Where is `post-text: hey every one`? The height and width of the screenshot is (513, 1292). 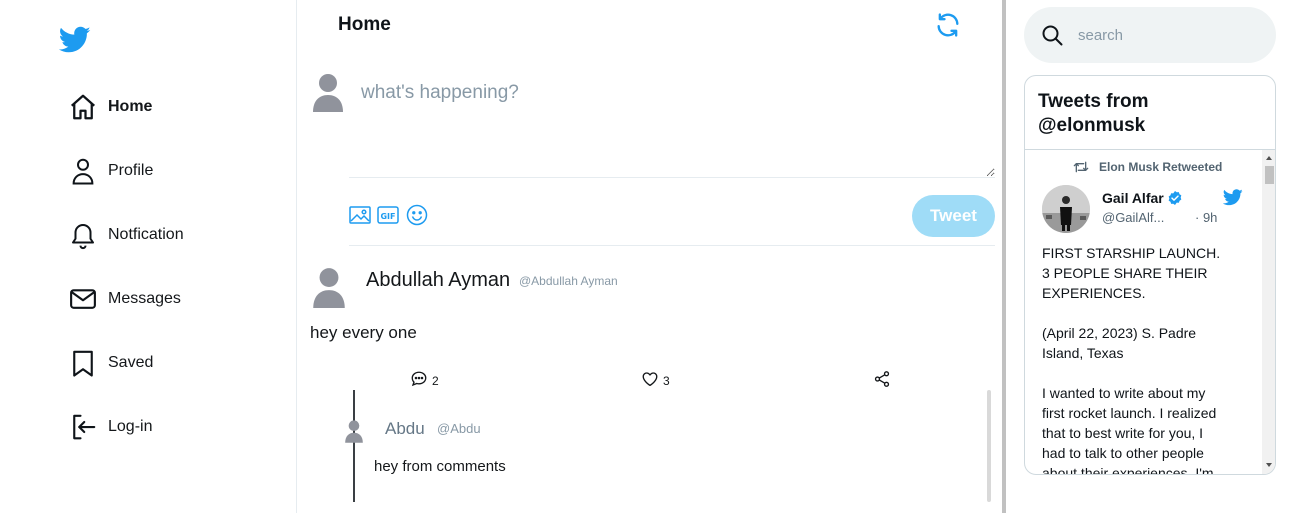 post-text: hey every one is located at coordinates (363, 332).